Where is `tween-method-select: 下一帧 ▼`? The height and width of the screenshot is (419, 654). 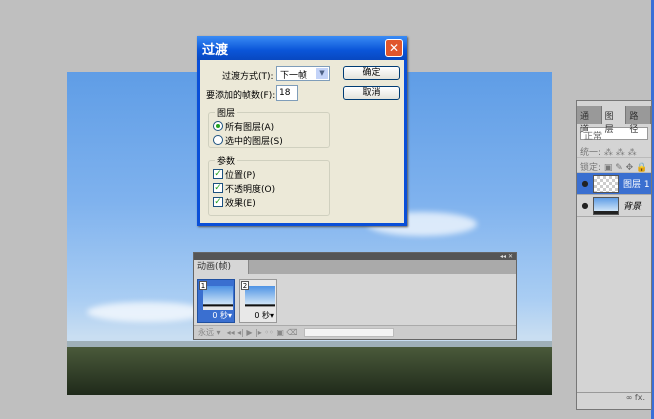 tween-method-select: 下一帧 ▼ is located at coordinates (303, 73).